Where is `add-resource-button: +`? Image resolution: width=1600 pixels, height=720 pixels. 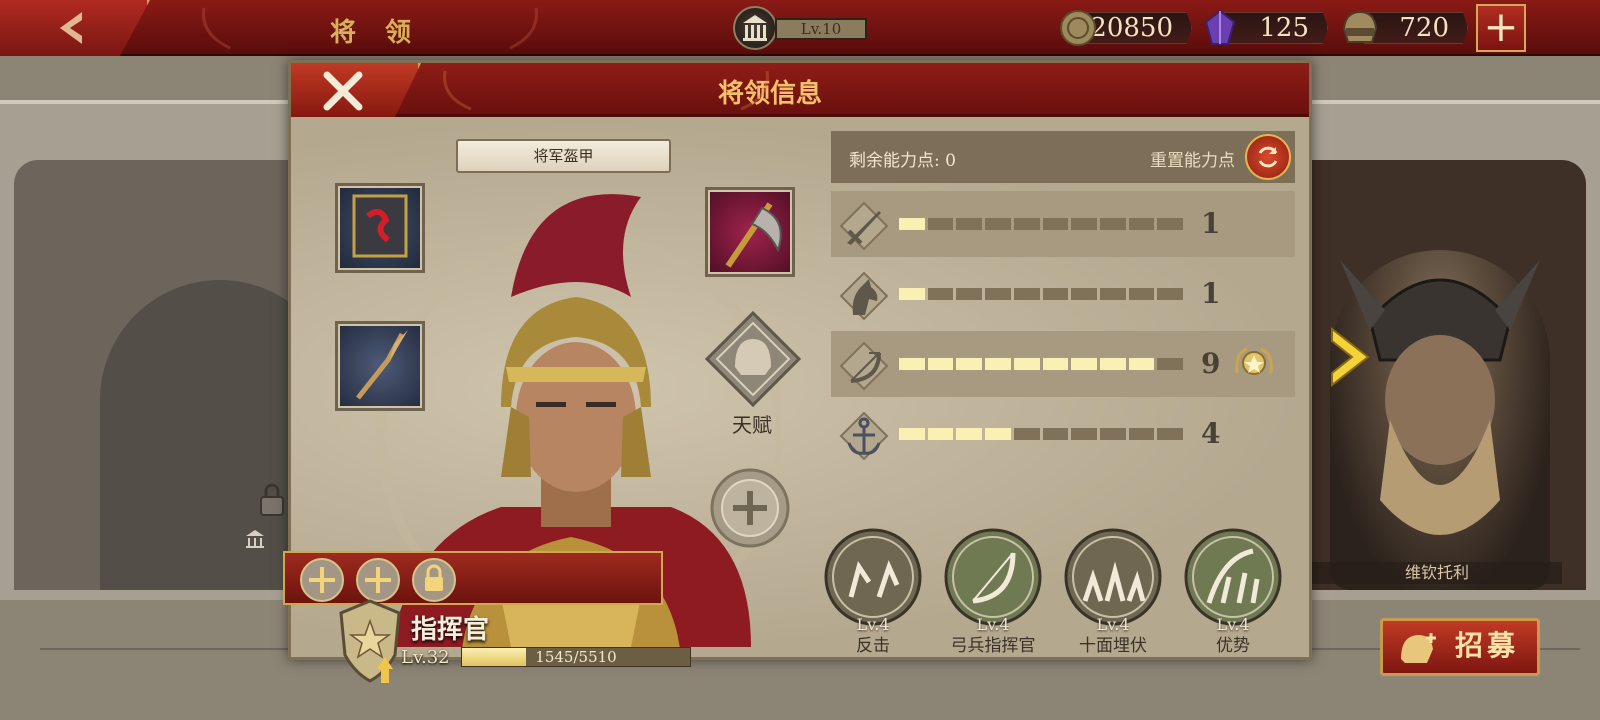 add-resource-button: + is located at coordinates (1501, 28).